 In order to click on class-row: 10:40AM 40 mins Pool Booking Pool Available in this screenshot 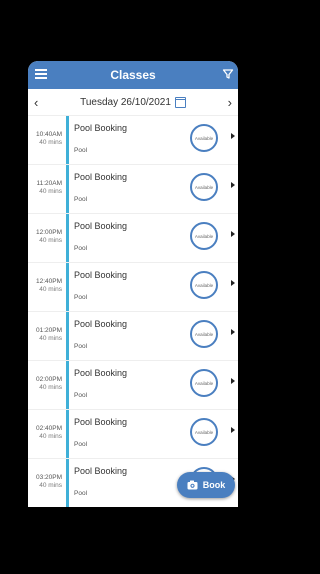, I will do `click(133, 140)`.